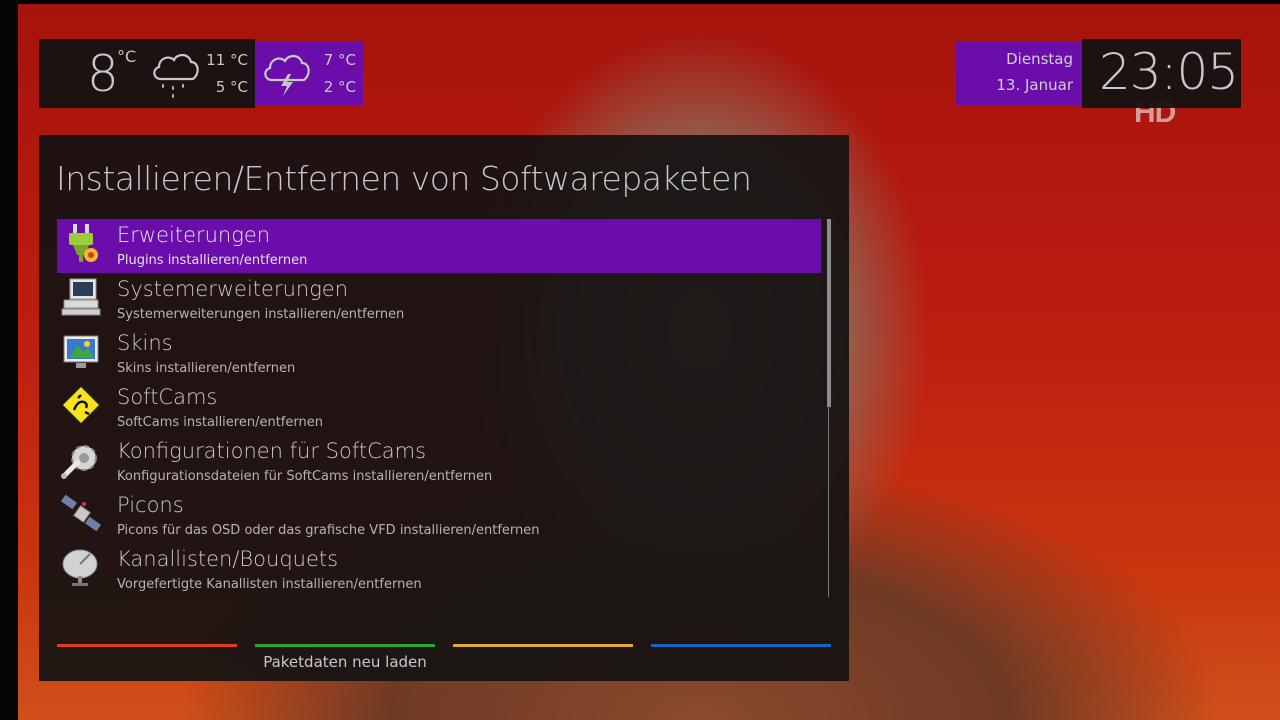 The width and height of the screenshot is (1280, 720). I want to click on plugin-plug-icon, so click(83, 243).